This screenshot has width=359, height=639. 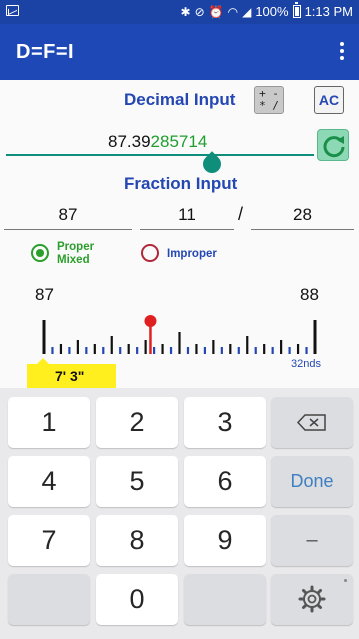 I want to click on mute-icon: ⊘, so click(x=199, y=11).